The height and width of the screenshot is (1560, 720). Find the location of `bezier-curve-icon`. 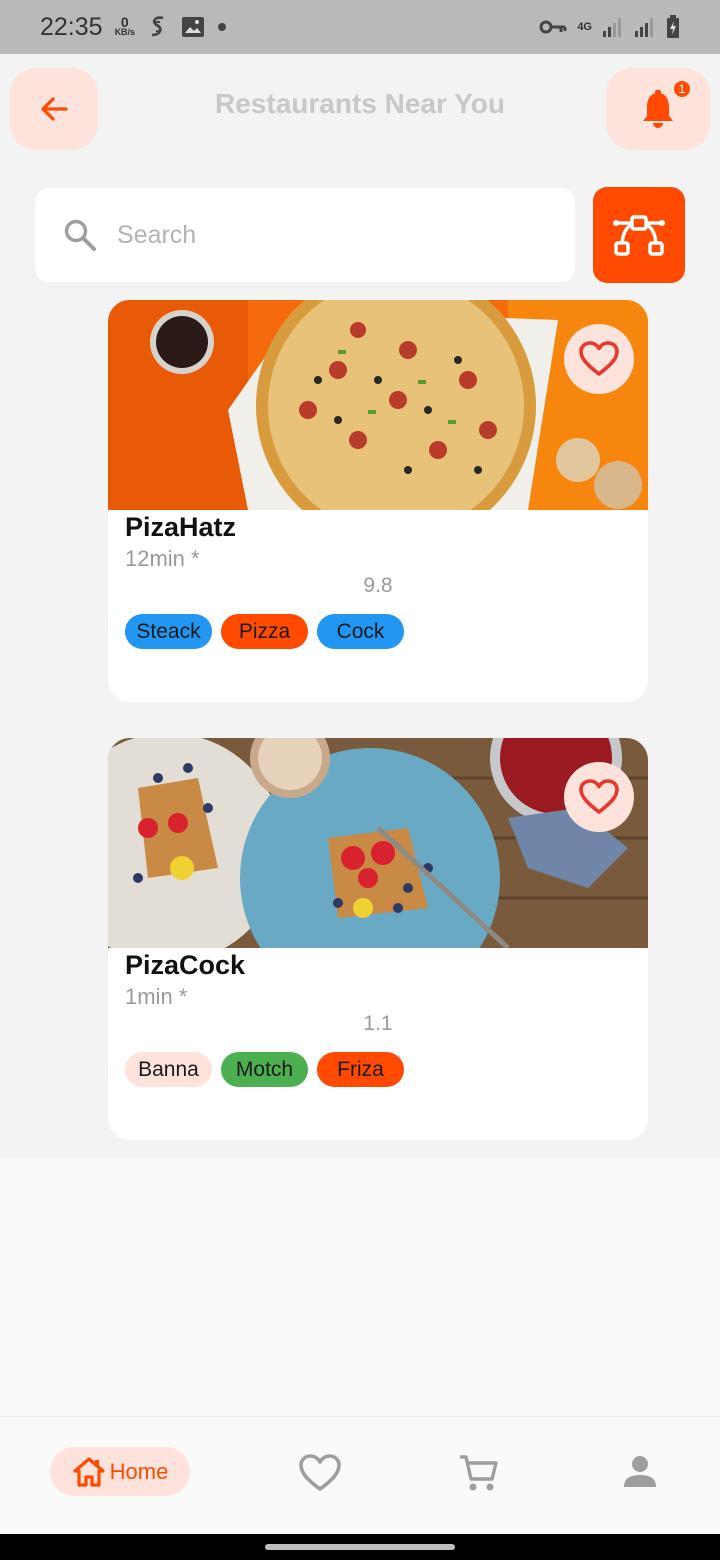

bezier-curve-icon is located at coordinates (639, 235).